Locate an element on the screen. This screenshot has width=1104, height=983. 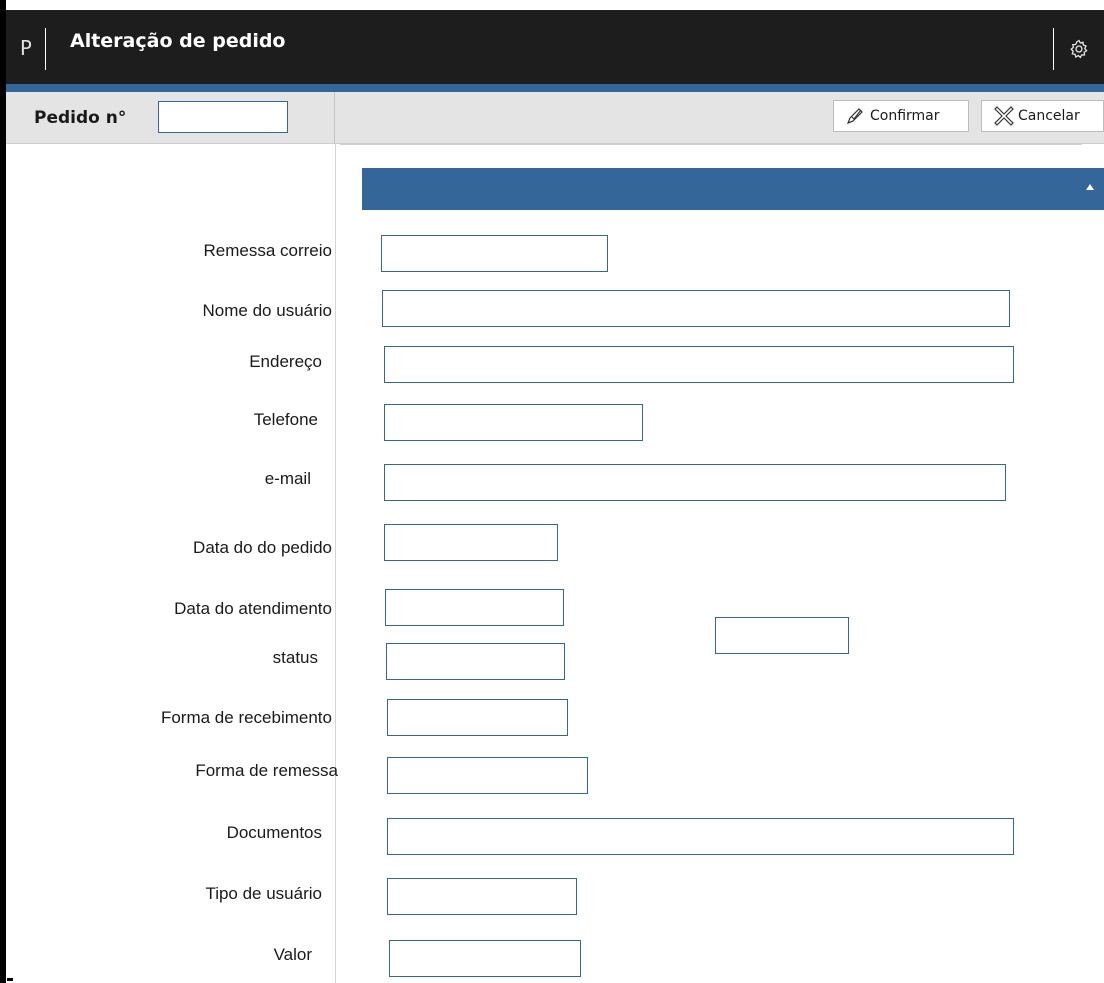
field-label-data-pedido: Data do do pedido is located at coordinates (262, 547).